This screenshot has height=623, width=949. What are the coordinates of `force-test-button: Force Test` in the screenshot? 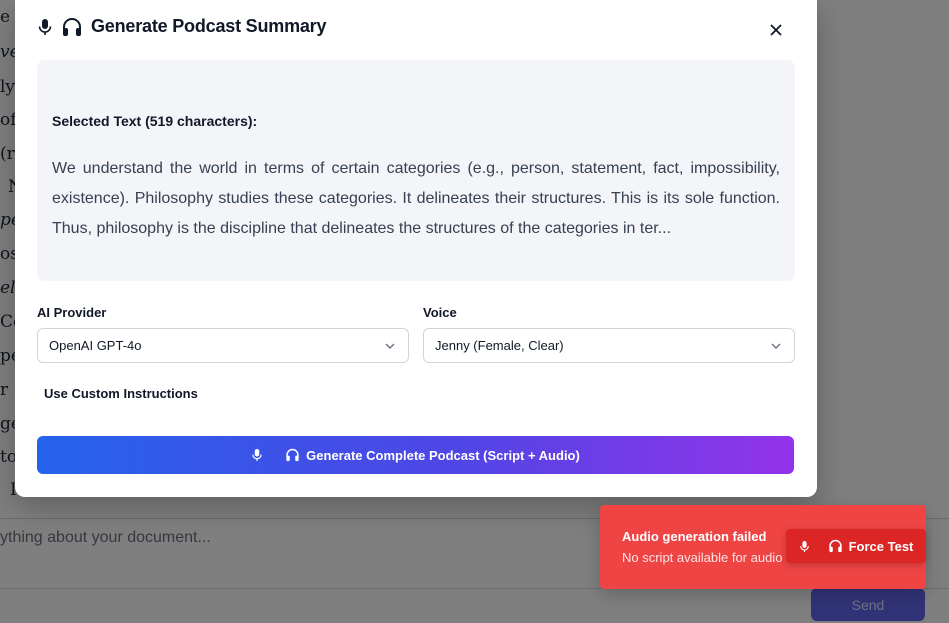 It's located at (856, 546).